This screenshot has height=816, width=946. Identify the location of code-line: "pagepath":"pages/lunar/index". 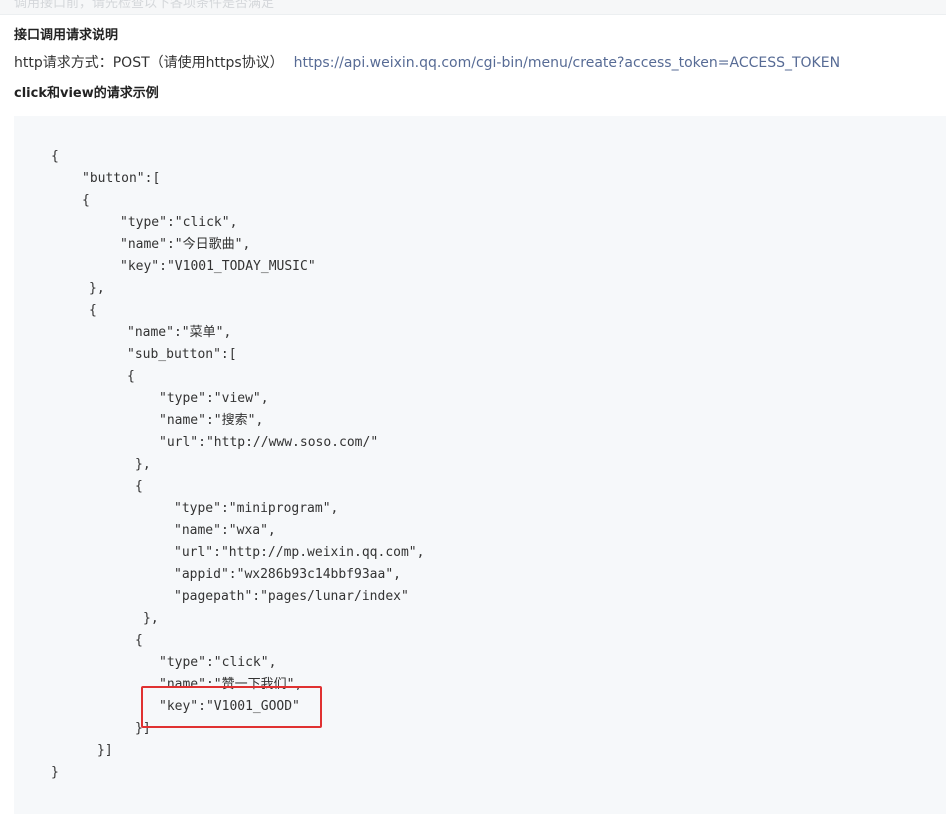
(291, 596).